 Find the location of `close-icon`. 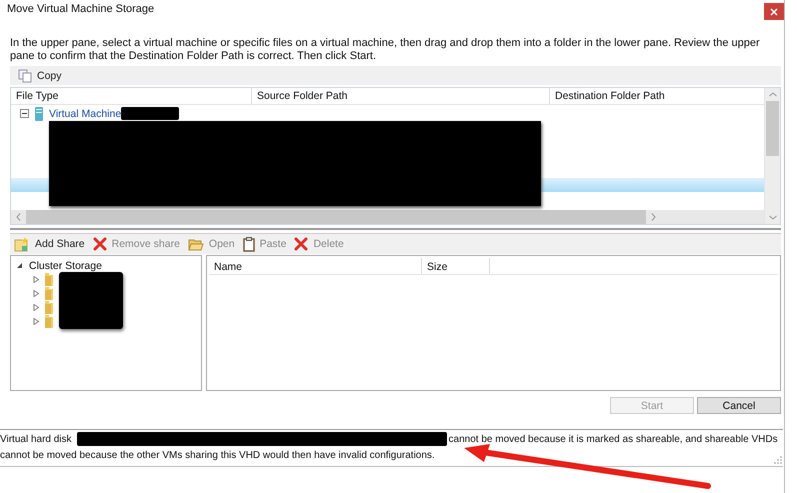

close-icon is located at coordinates (774, 12).